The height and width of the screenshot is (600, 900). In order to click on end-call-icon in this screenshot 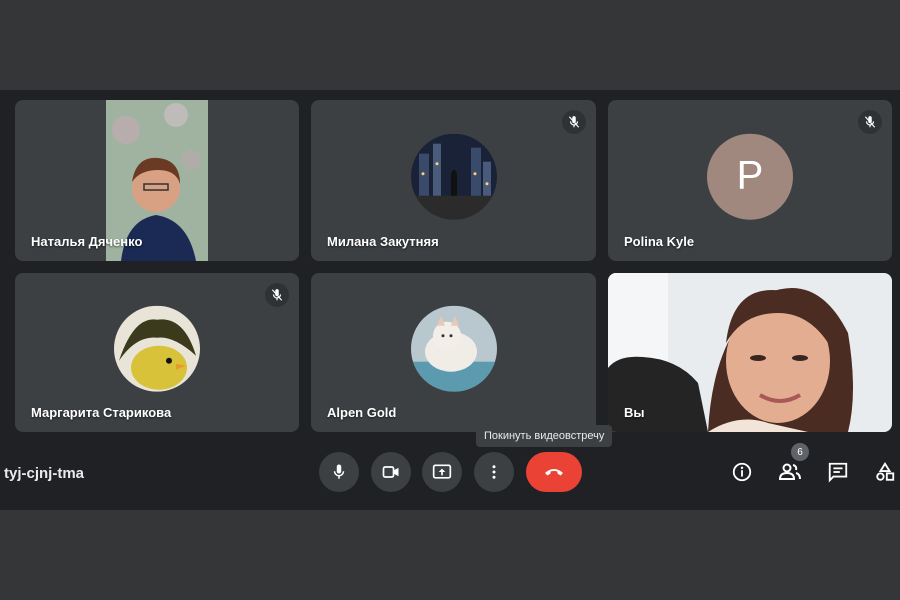, I will do `click(554, 472)`.